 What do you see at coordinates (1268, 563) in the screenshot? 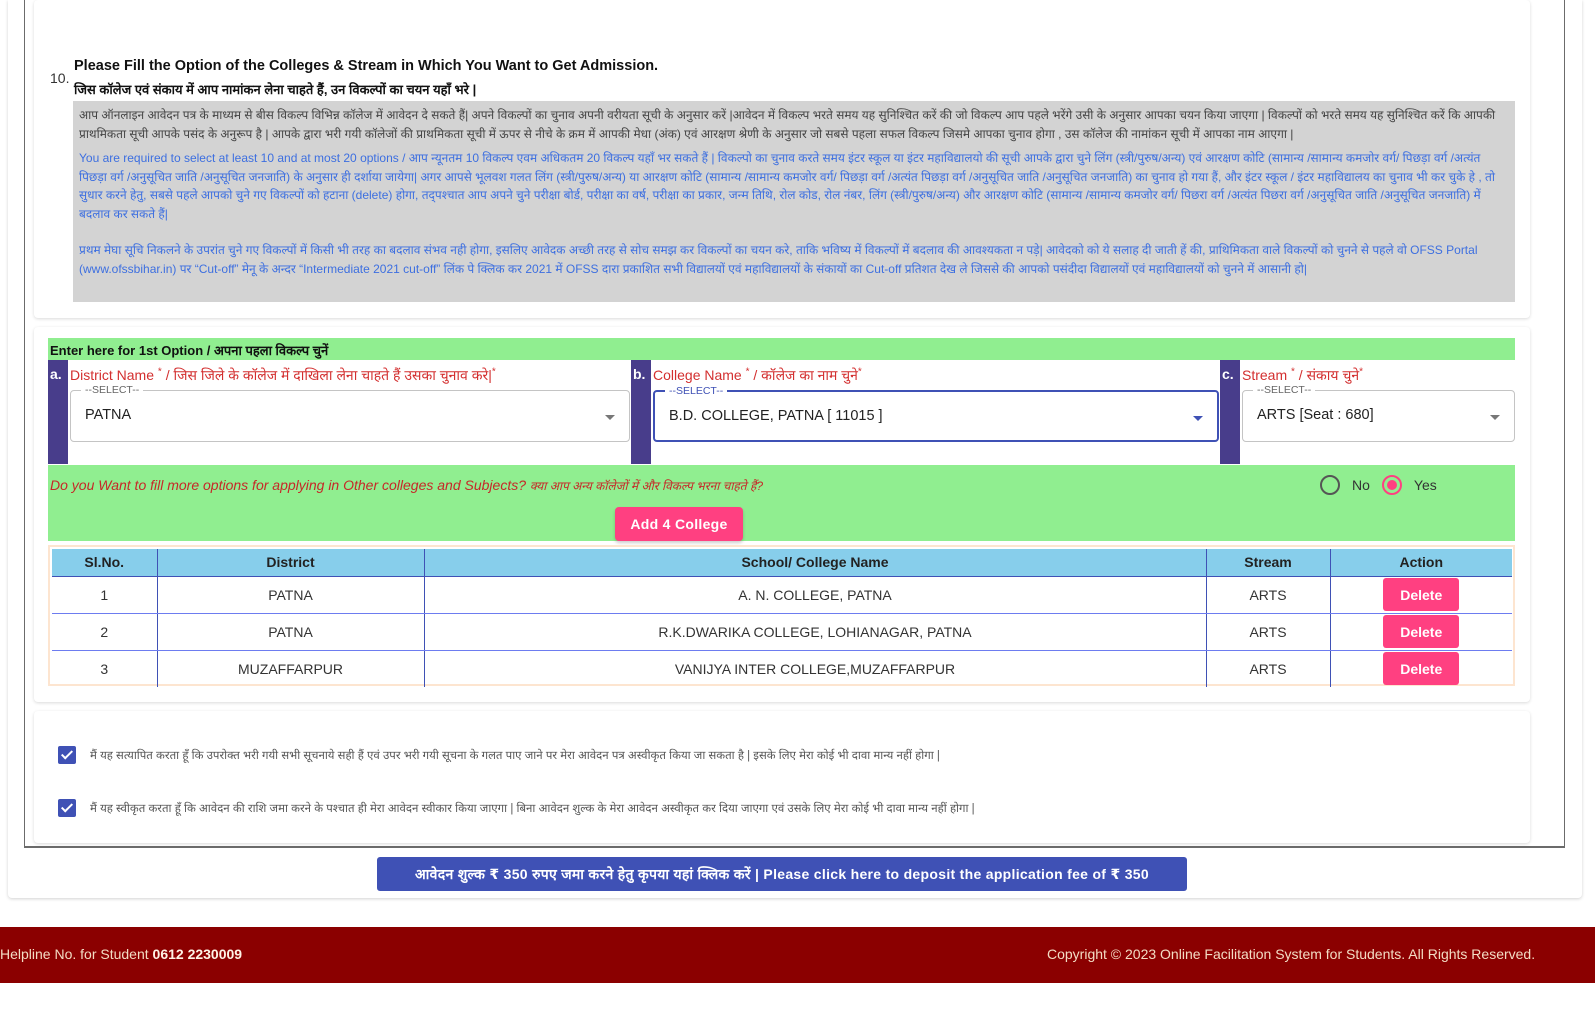
I see `col-stream: Stream` at bounding box center [1268, 563].